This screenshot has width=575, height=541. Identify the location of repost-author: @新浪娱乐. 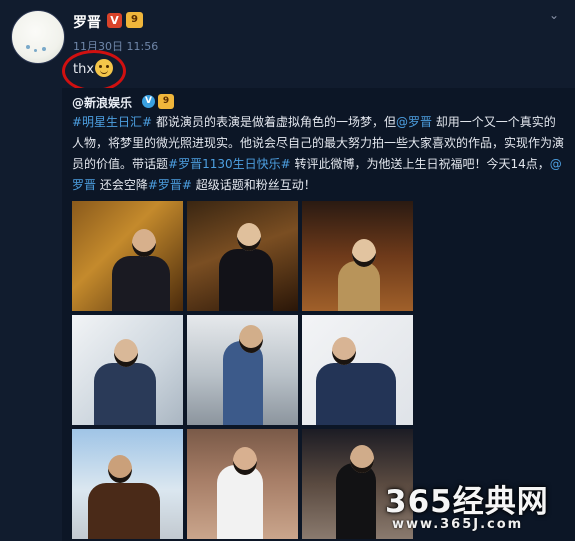
(102, 102).